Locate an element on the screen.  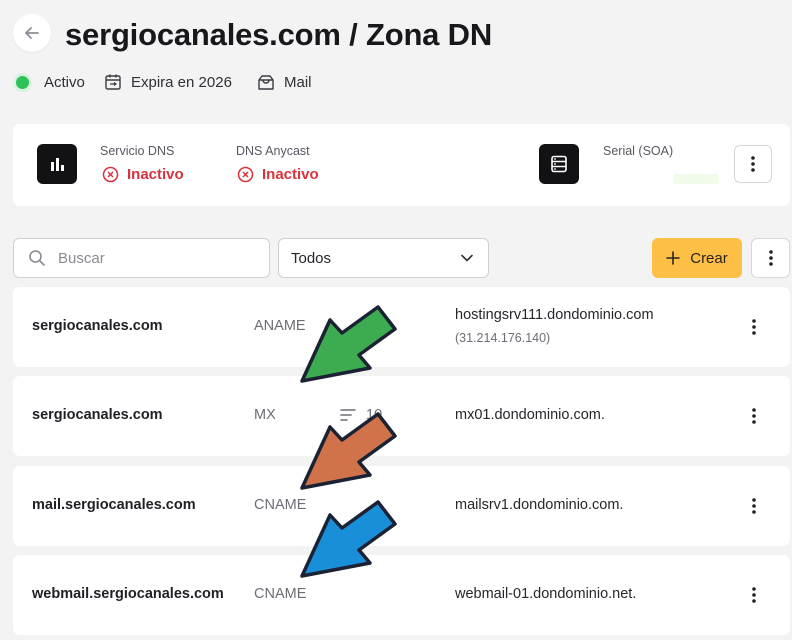
arrow-left-icon is located at coordinates (32, 33).